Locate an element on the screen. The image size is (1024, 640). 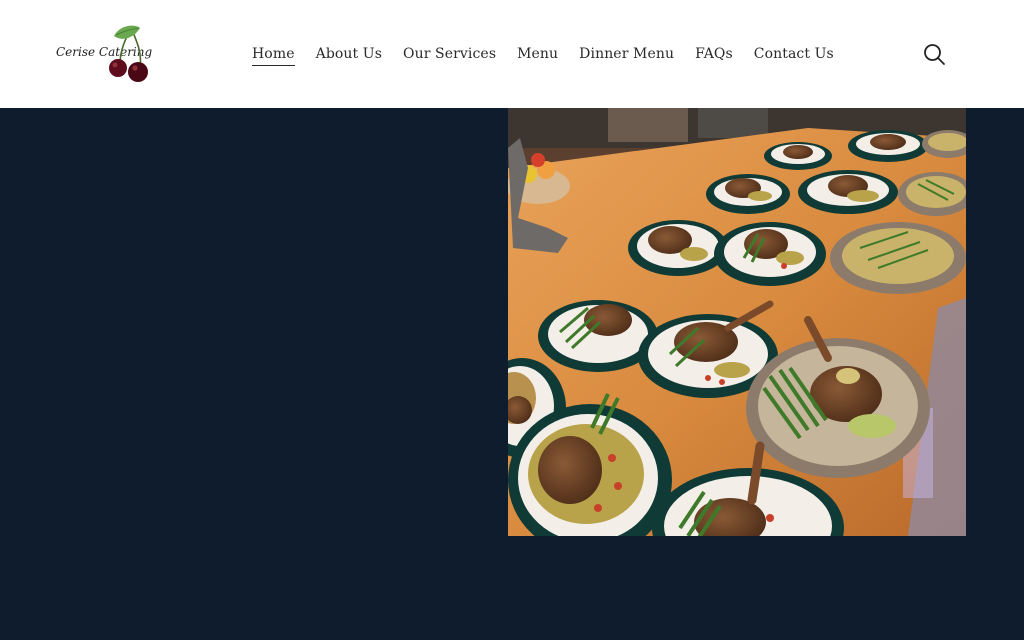
search-button is located at coordinates (934, 54).